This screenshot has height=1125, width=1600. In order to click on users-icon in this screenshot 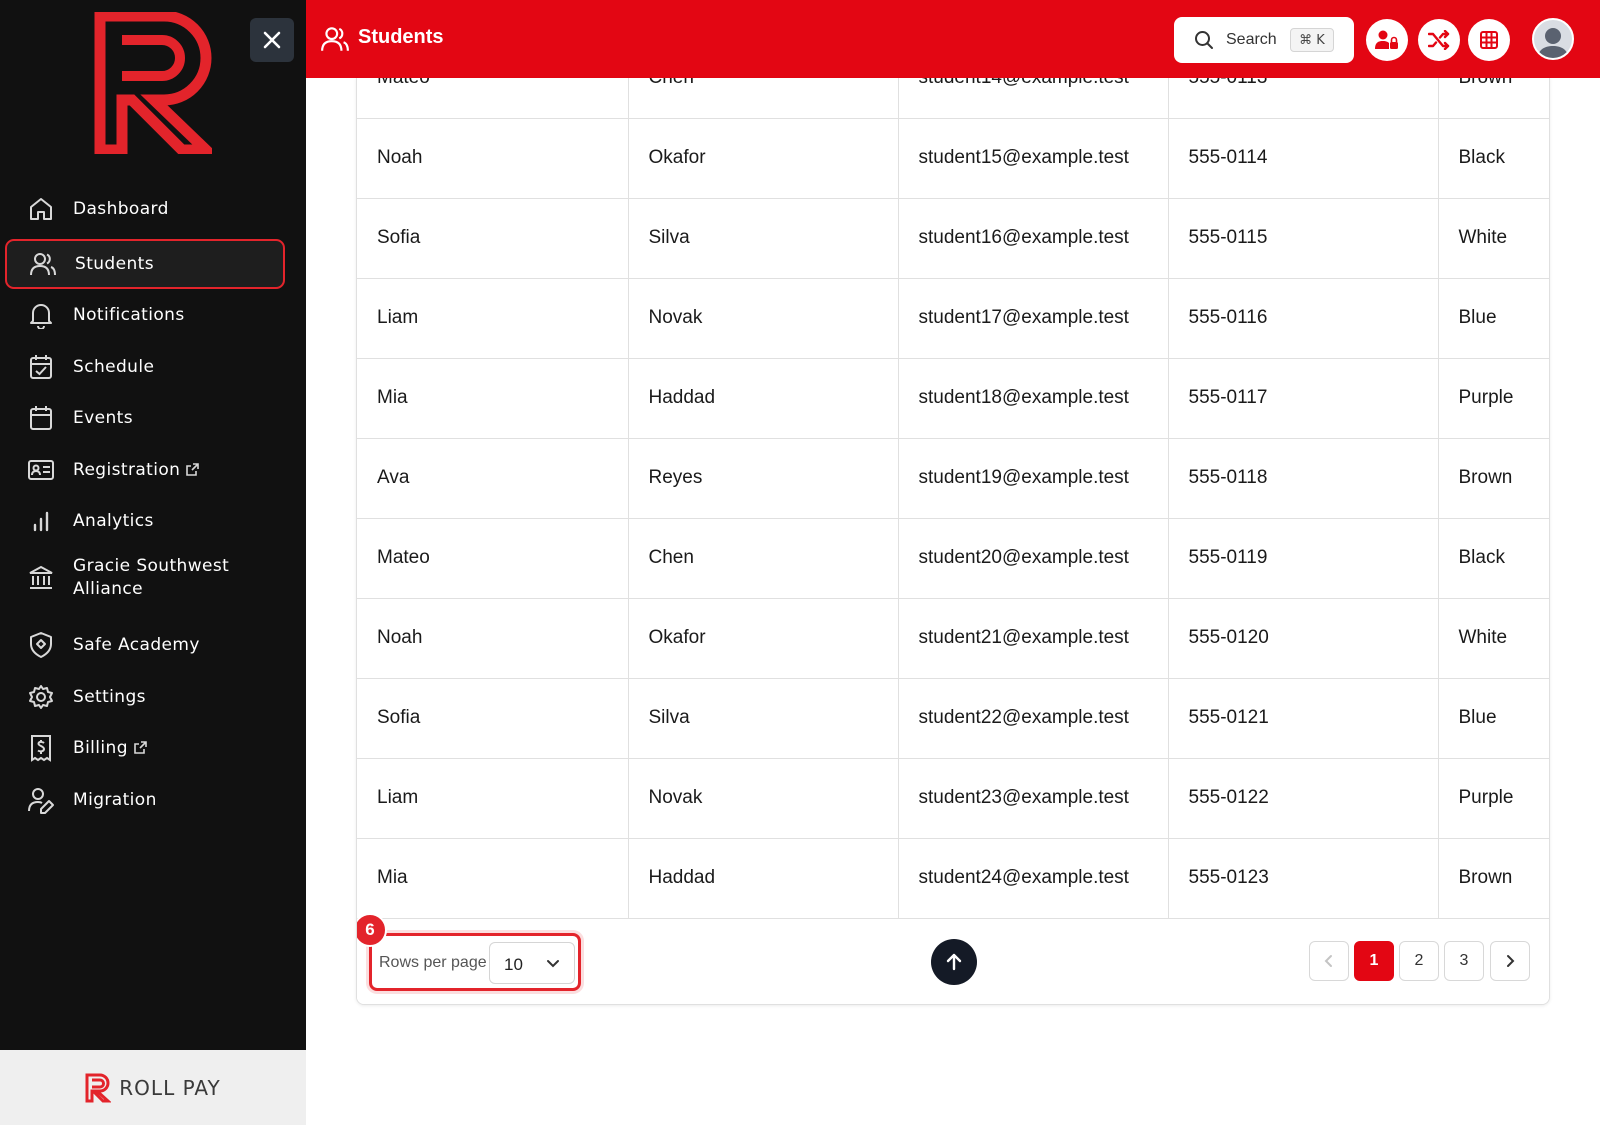, I will do `click(43, 264)`.